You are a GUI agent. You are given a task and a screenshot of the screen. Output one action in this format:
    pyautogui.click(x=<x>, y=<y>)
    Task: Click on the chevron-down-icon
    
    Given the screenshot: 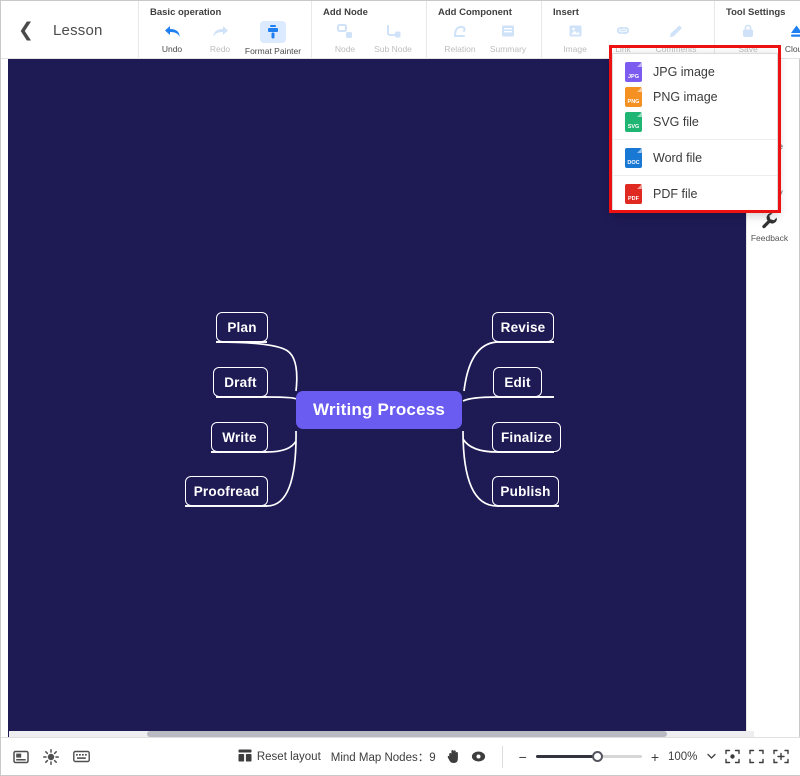 What is the action you would take?
    pyautogui.click(x=711, y=756)
    